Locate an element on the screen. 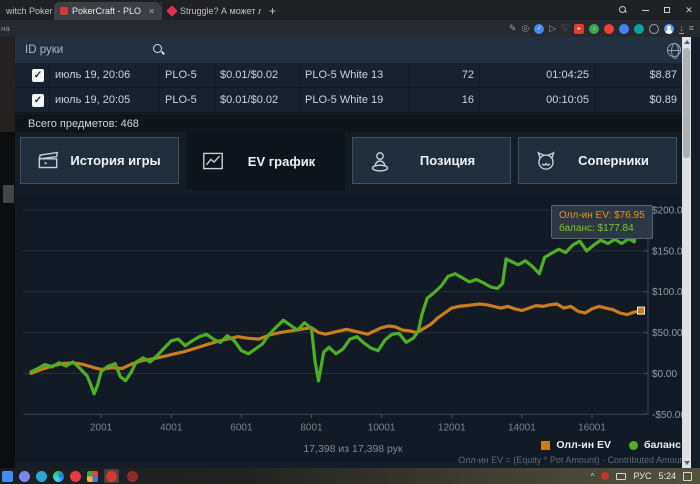  cell-table: PLO-5 White 19 is located at coordinates (355, 100).